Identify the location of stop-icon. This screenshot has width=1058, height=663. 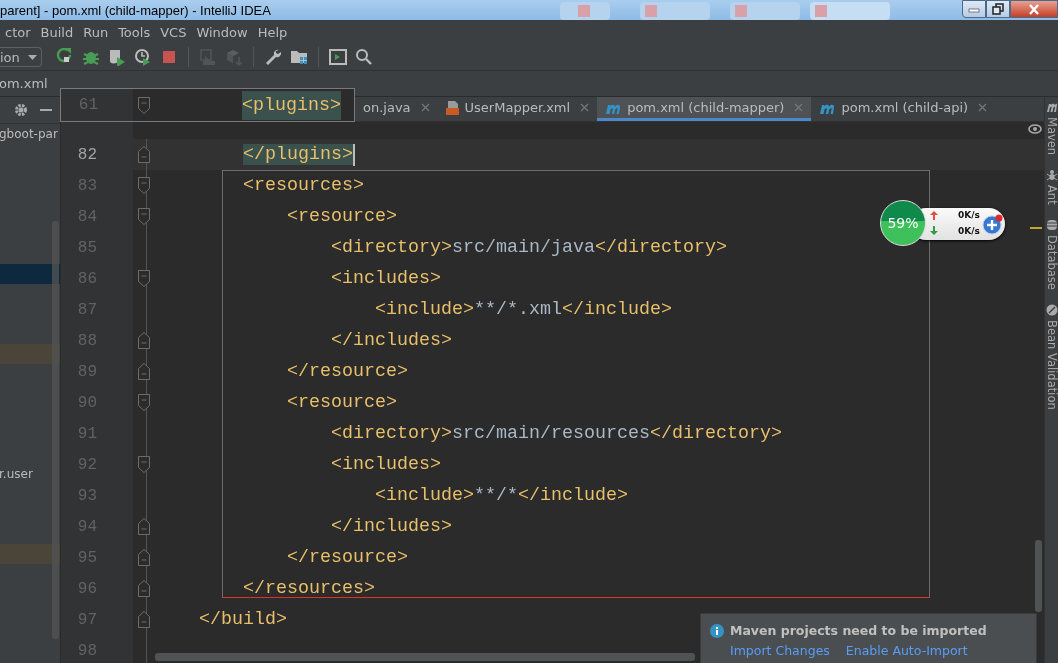
(169, 57).